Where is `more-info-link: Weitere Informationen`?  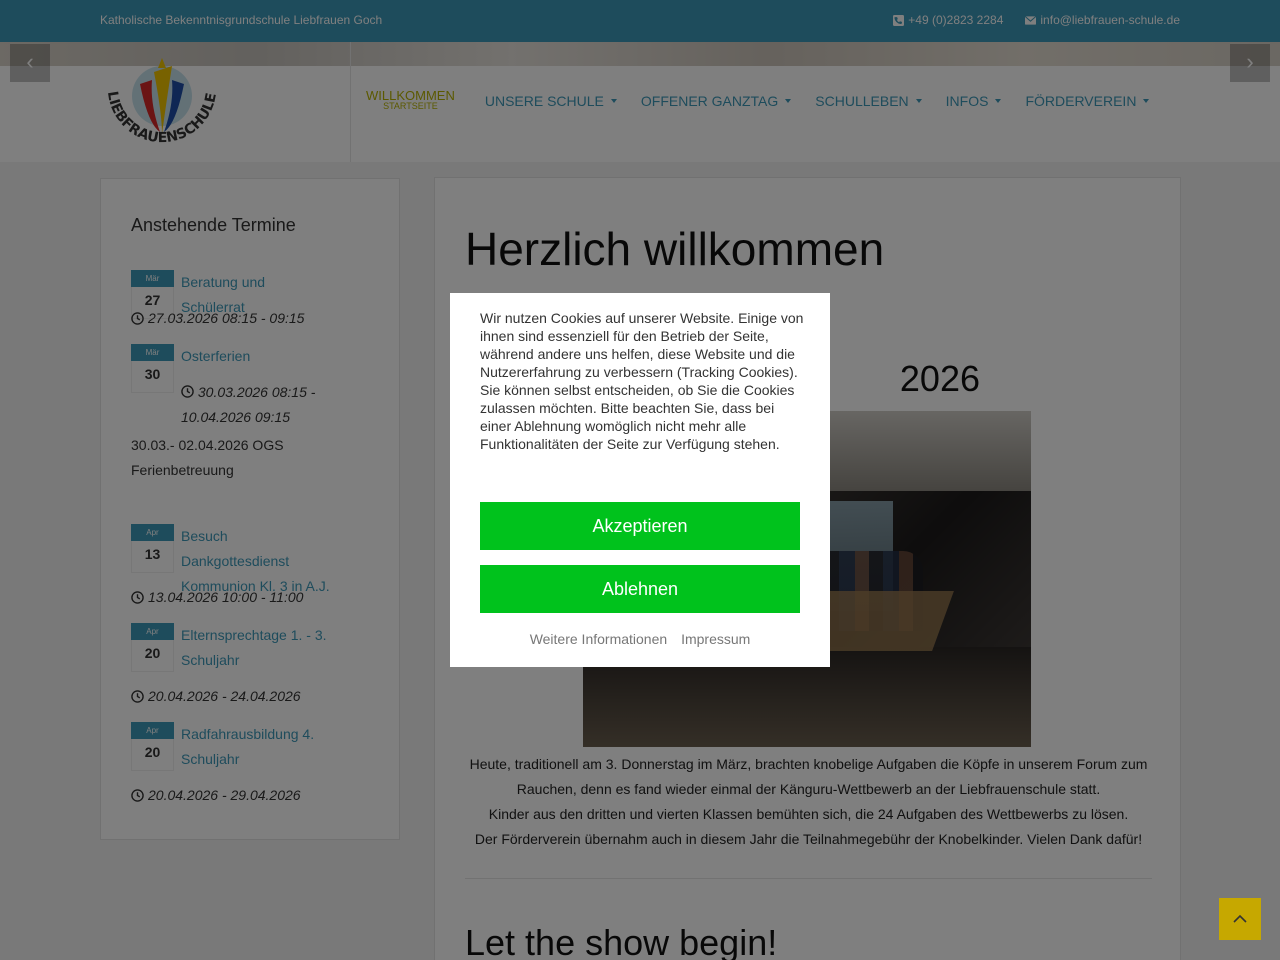
more-info-link: Weitere Informationen is located at coordinates (598, 639).